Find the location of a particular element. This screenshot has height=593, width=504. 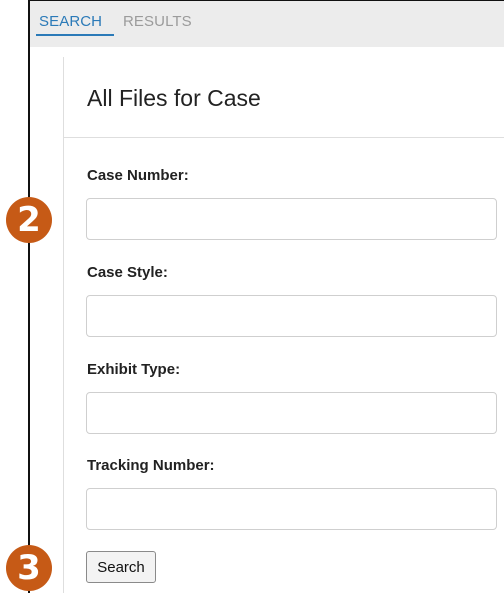

page-title: All Files for Case is located at coordinates (174, 98).